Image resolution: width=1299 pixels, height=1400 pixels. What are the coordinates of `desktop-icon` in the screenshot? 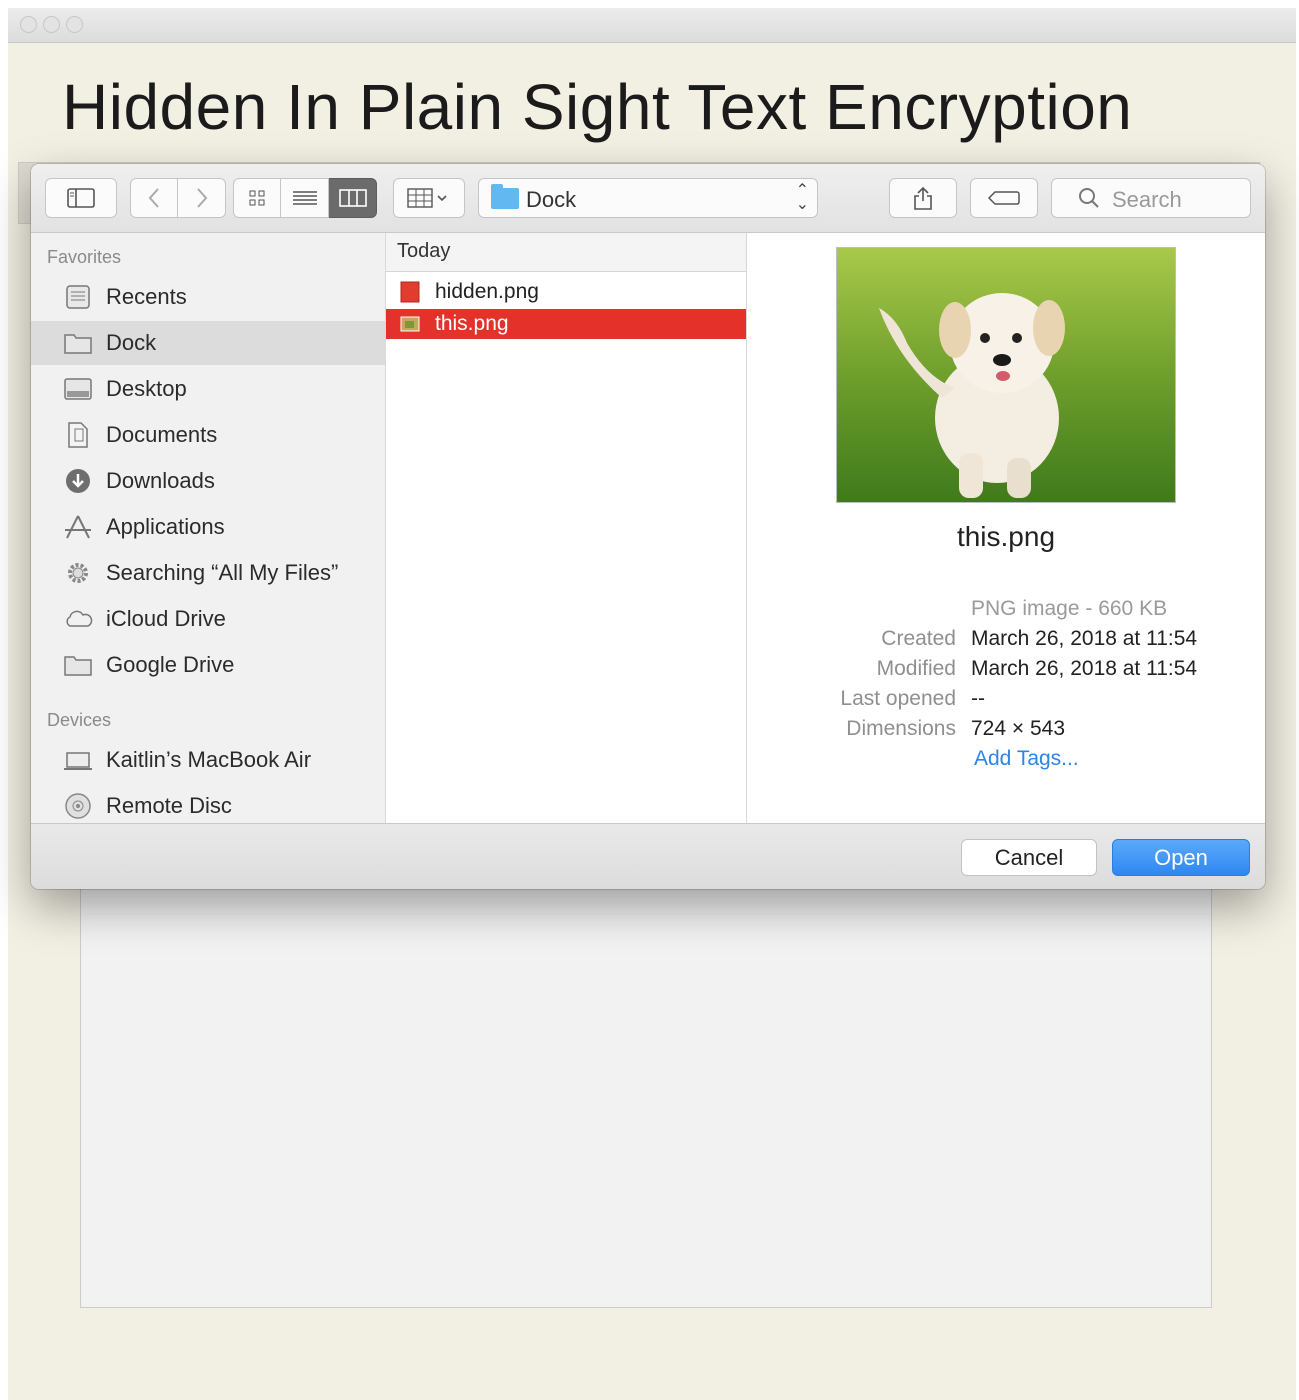 It's located at (78, 389).